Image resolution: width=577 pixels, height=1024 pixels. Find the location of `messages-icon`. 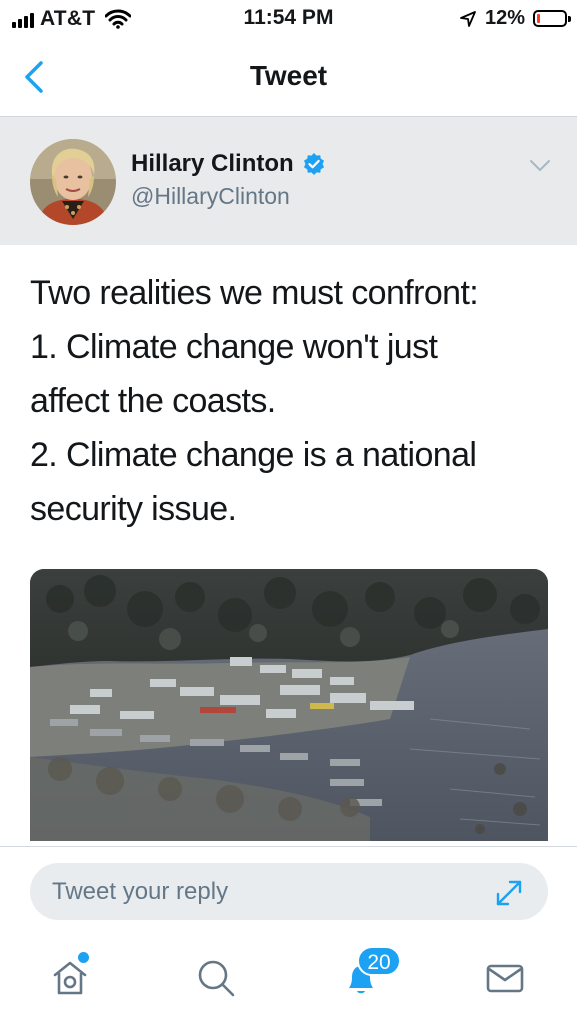

messages-icon is located at coordinates (505, 978).